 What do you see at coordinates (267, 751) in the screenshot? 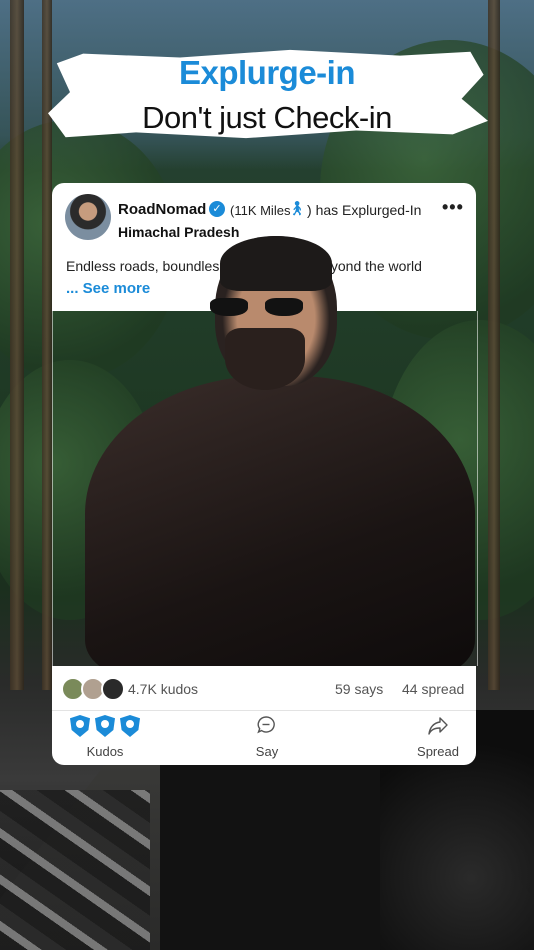
I see `say-label: Say` at bounding box center [267, 751].